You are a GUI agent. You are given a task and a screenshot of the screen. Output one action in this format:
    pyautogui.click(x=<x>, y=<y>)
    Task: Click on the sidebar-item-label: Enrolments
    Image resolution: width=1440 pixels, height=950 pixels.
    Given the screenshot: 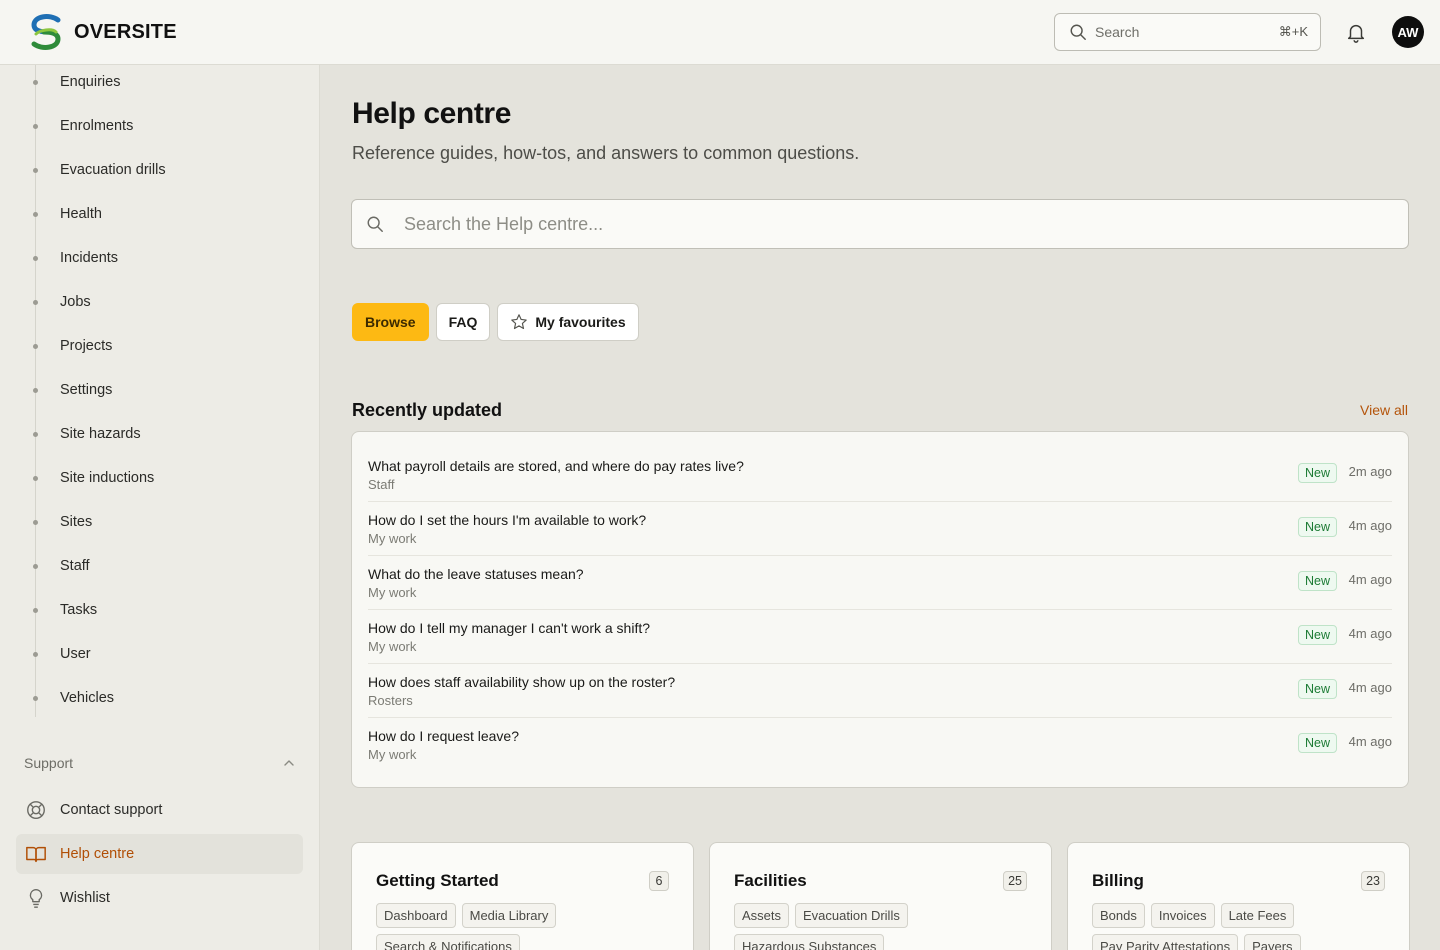 What is the action you would take?
    pyautogui.click(x=97, y=126)
    